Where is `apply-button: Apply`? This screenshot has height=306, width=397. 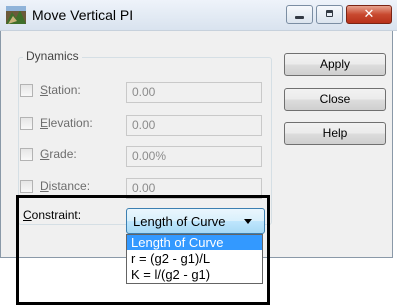 apply-button: Apply is located at coordinates (335, 64).